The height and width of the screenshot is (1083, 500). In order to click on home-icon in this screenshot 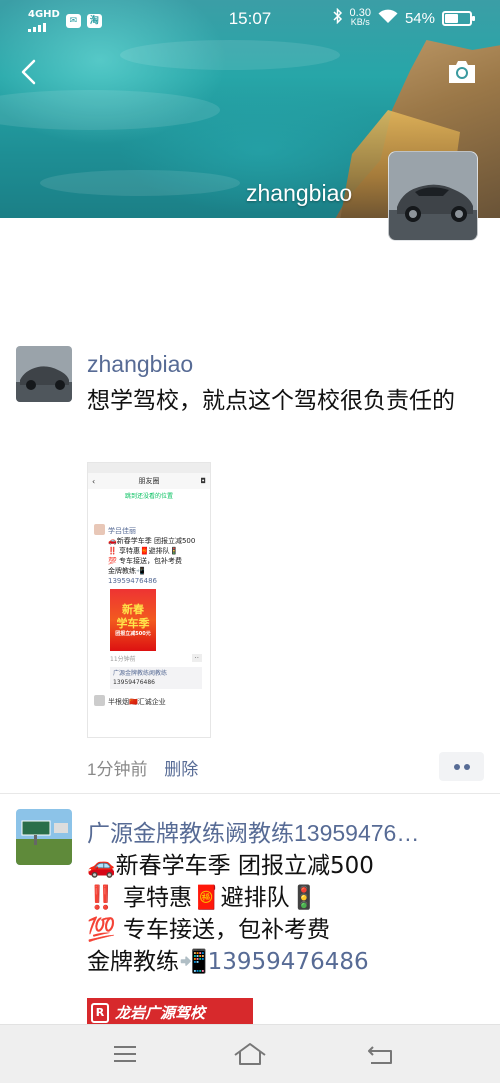, I will do `click(250, 1054)`.